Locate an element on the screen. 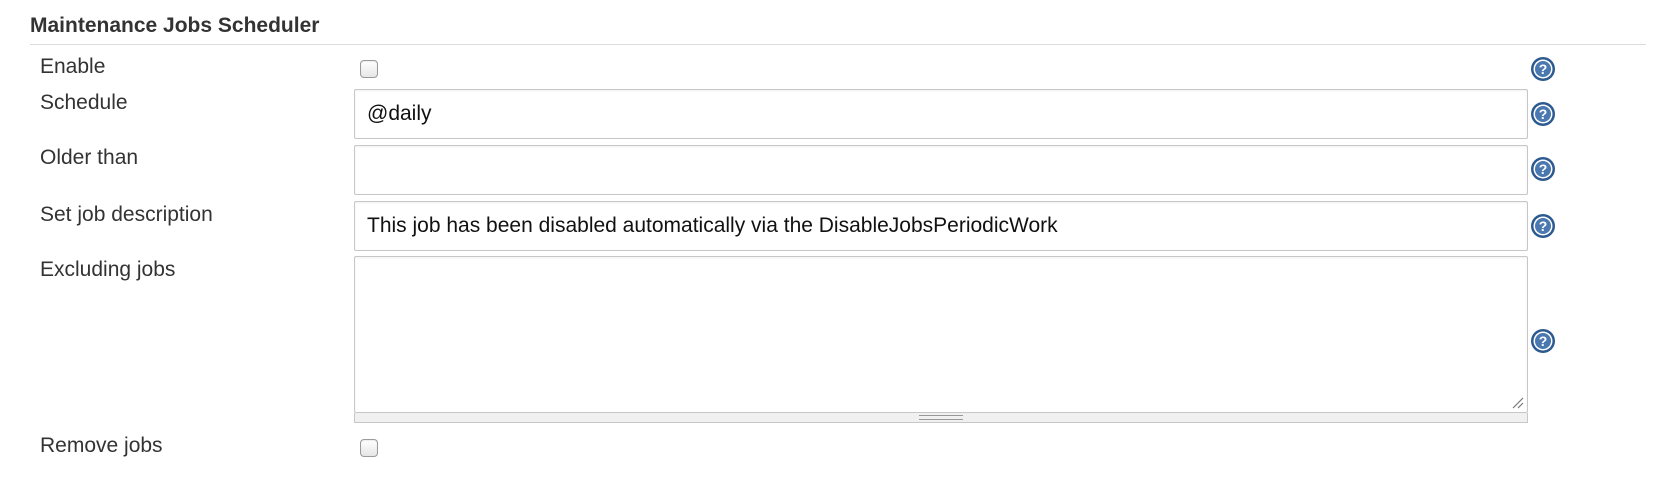  schedule-input: @daily is located at coordinates (941, 114).